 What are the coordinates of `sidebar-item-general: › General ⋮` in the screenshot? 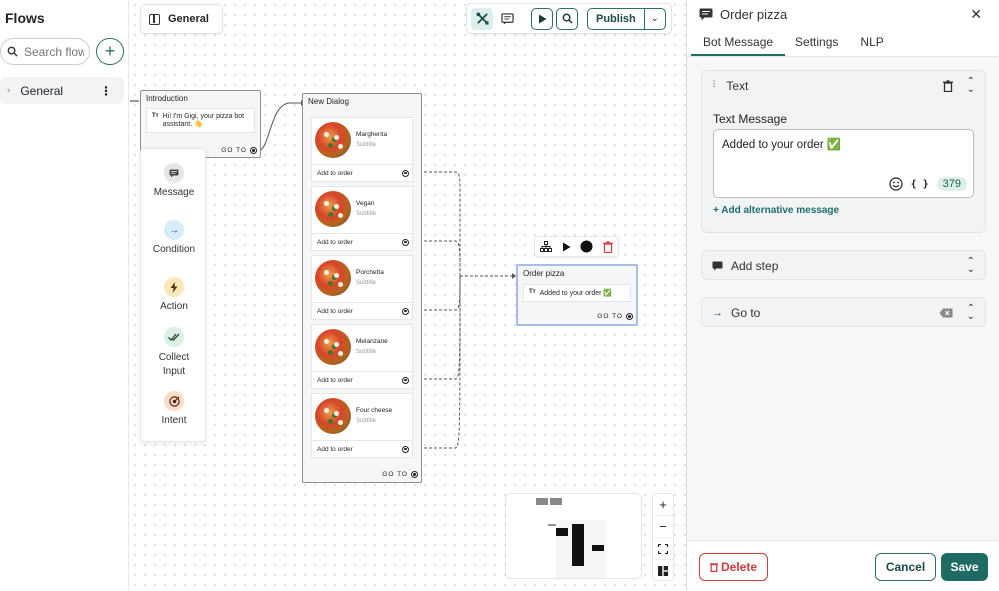 It's located at (62, 90).